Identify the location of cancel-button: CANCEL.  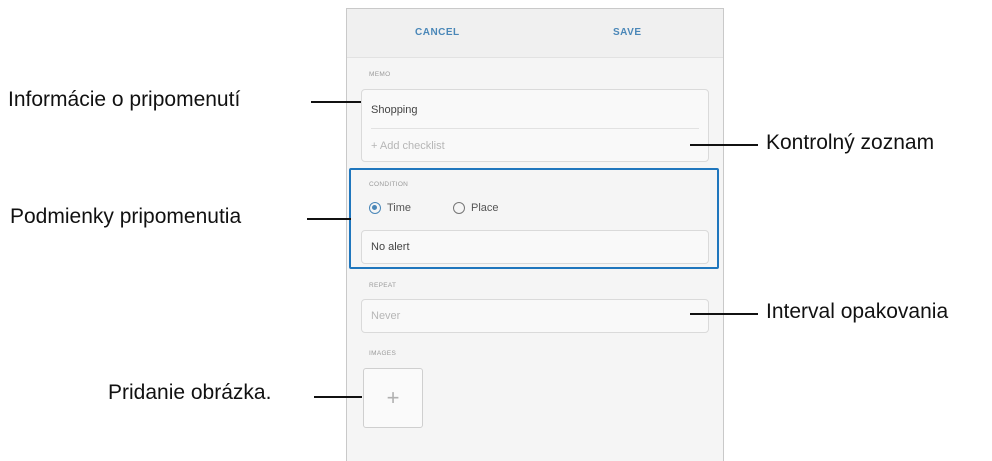
(437, 32).